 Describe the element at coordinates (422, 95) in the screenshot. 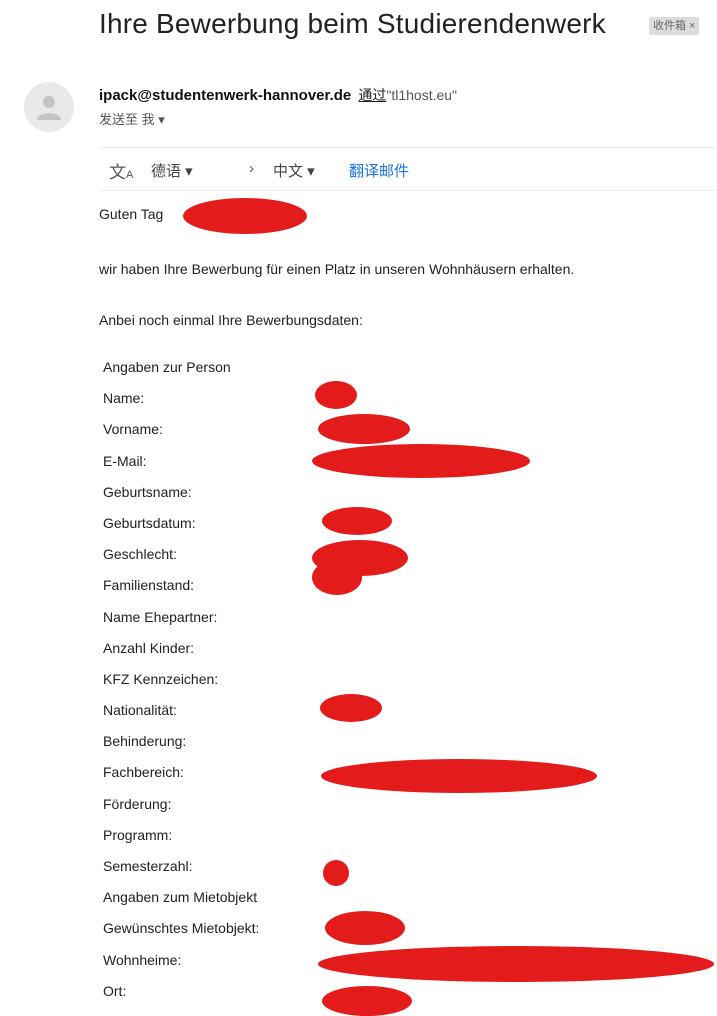

I see `via-domain: "tl1host.eu"` at that location.